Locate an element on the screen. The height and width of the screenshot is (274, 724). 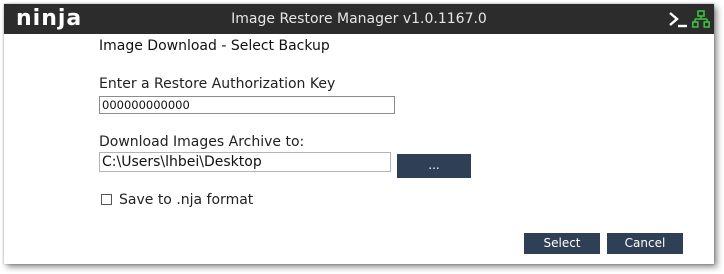
save-nja-option: Save to .nja format is located at coordinates (177, 201).